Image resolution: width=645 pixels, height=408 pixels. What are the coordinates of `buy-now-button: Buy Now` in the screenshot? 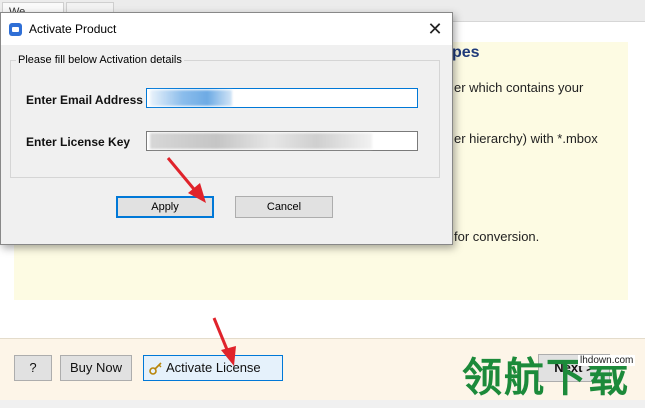 It's located at (96, 368).